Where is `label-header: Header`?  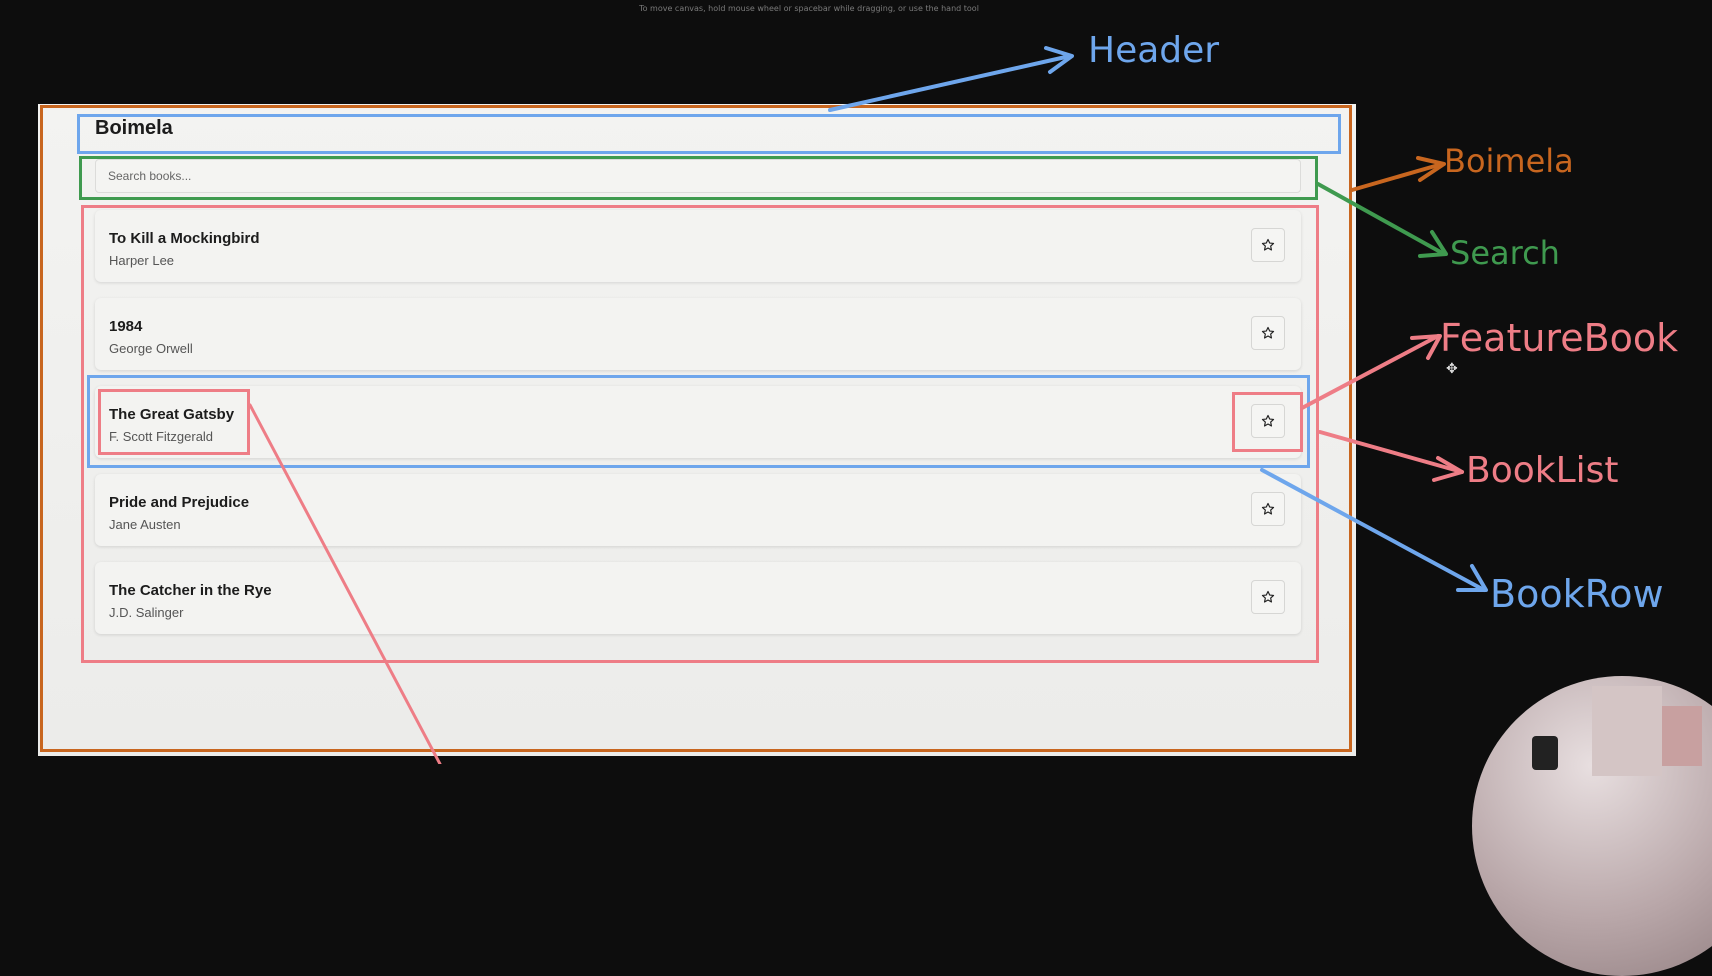
label-header: Header is located at coordinates (1154, 50).